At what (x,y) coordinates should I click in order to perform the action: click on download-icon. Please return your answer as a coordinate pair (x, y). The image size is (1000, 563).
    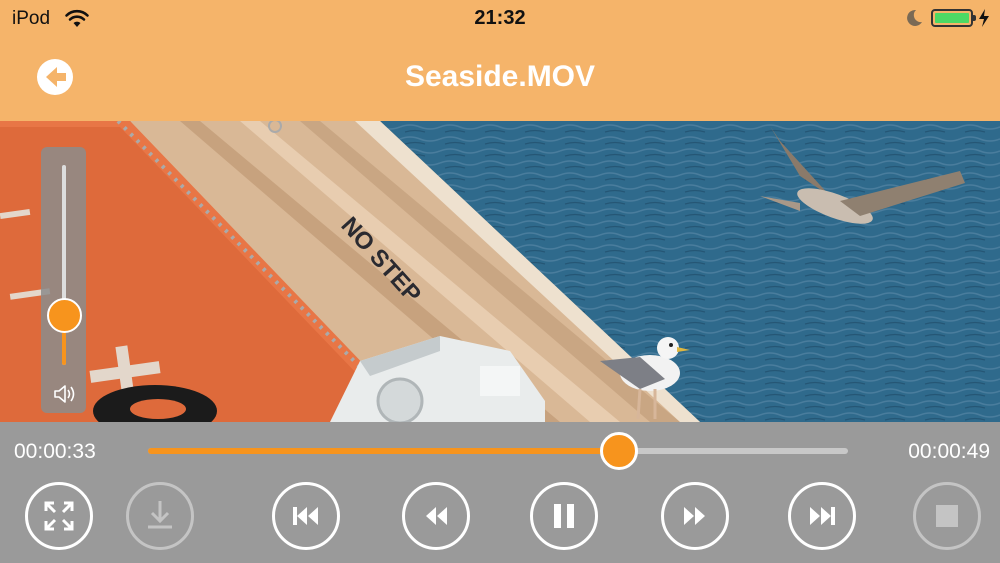
    Looking at the image, I should click on (160, 515).